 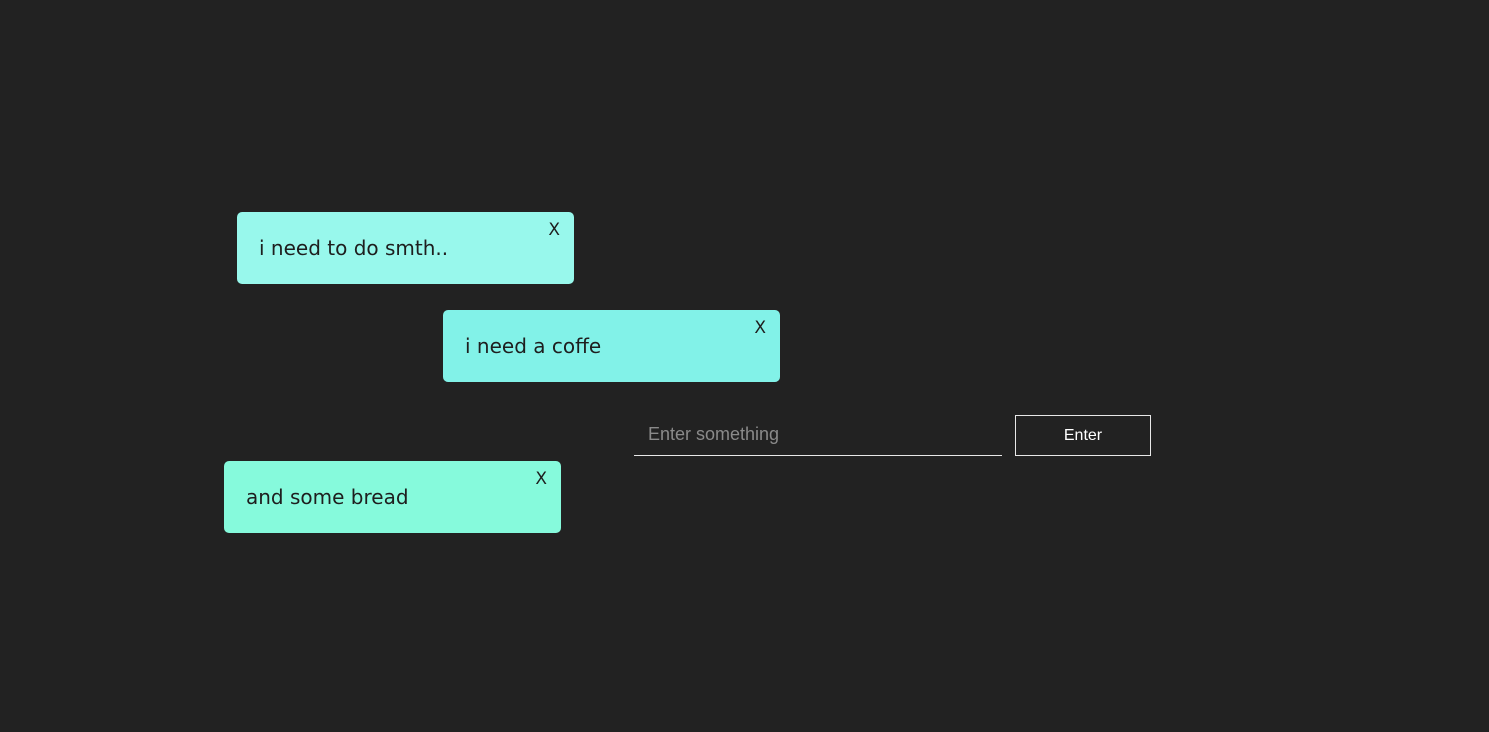 What do you see at coordinates (354, 248) in the screenshot?
I see `note-text: i need to do smth..` at bounding box center [354, 248].